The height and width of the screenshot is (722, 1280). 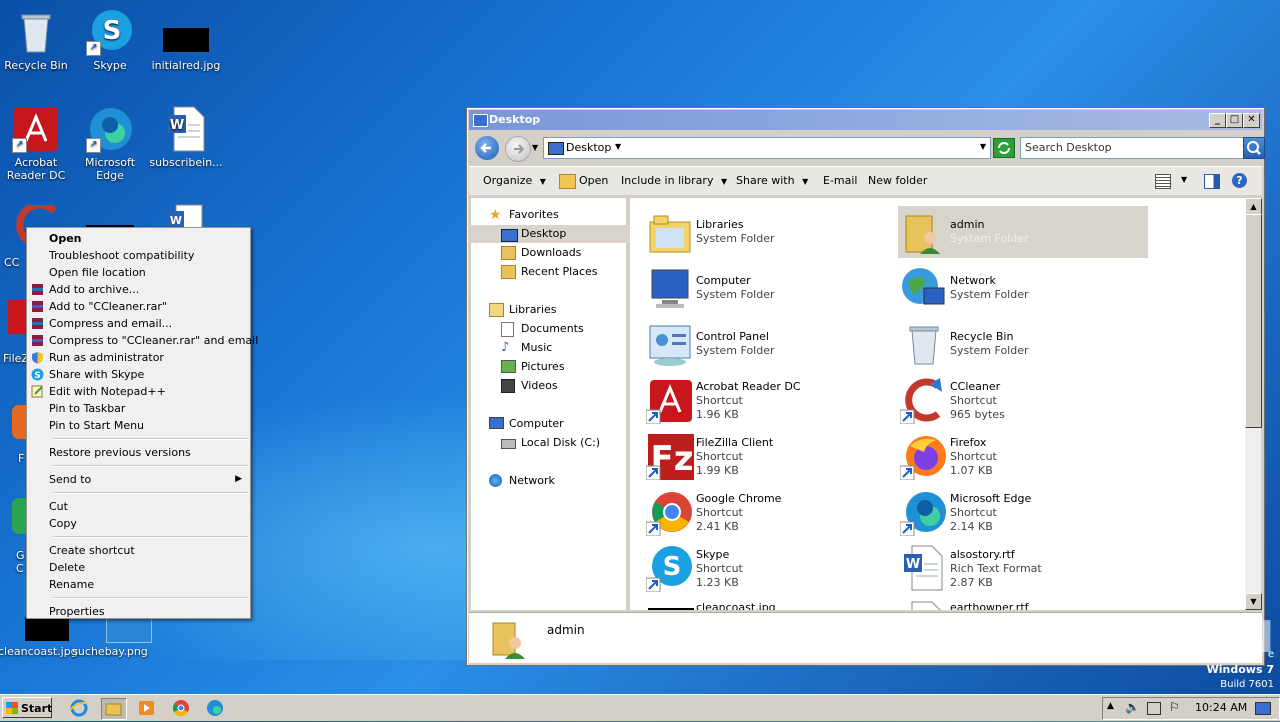 I want to click on menu-item-copy: Copy, so click(x=138, y=523).